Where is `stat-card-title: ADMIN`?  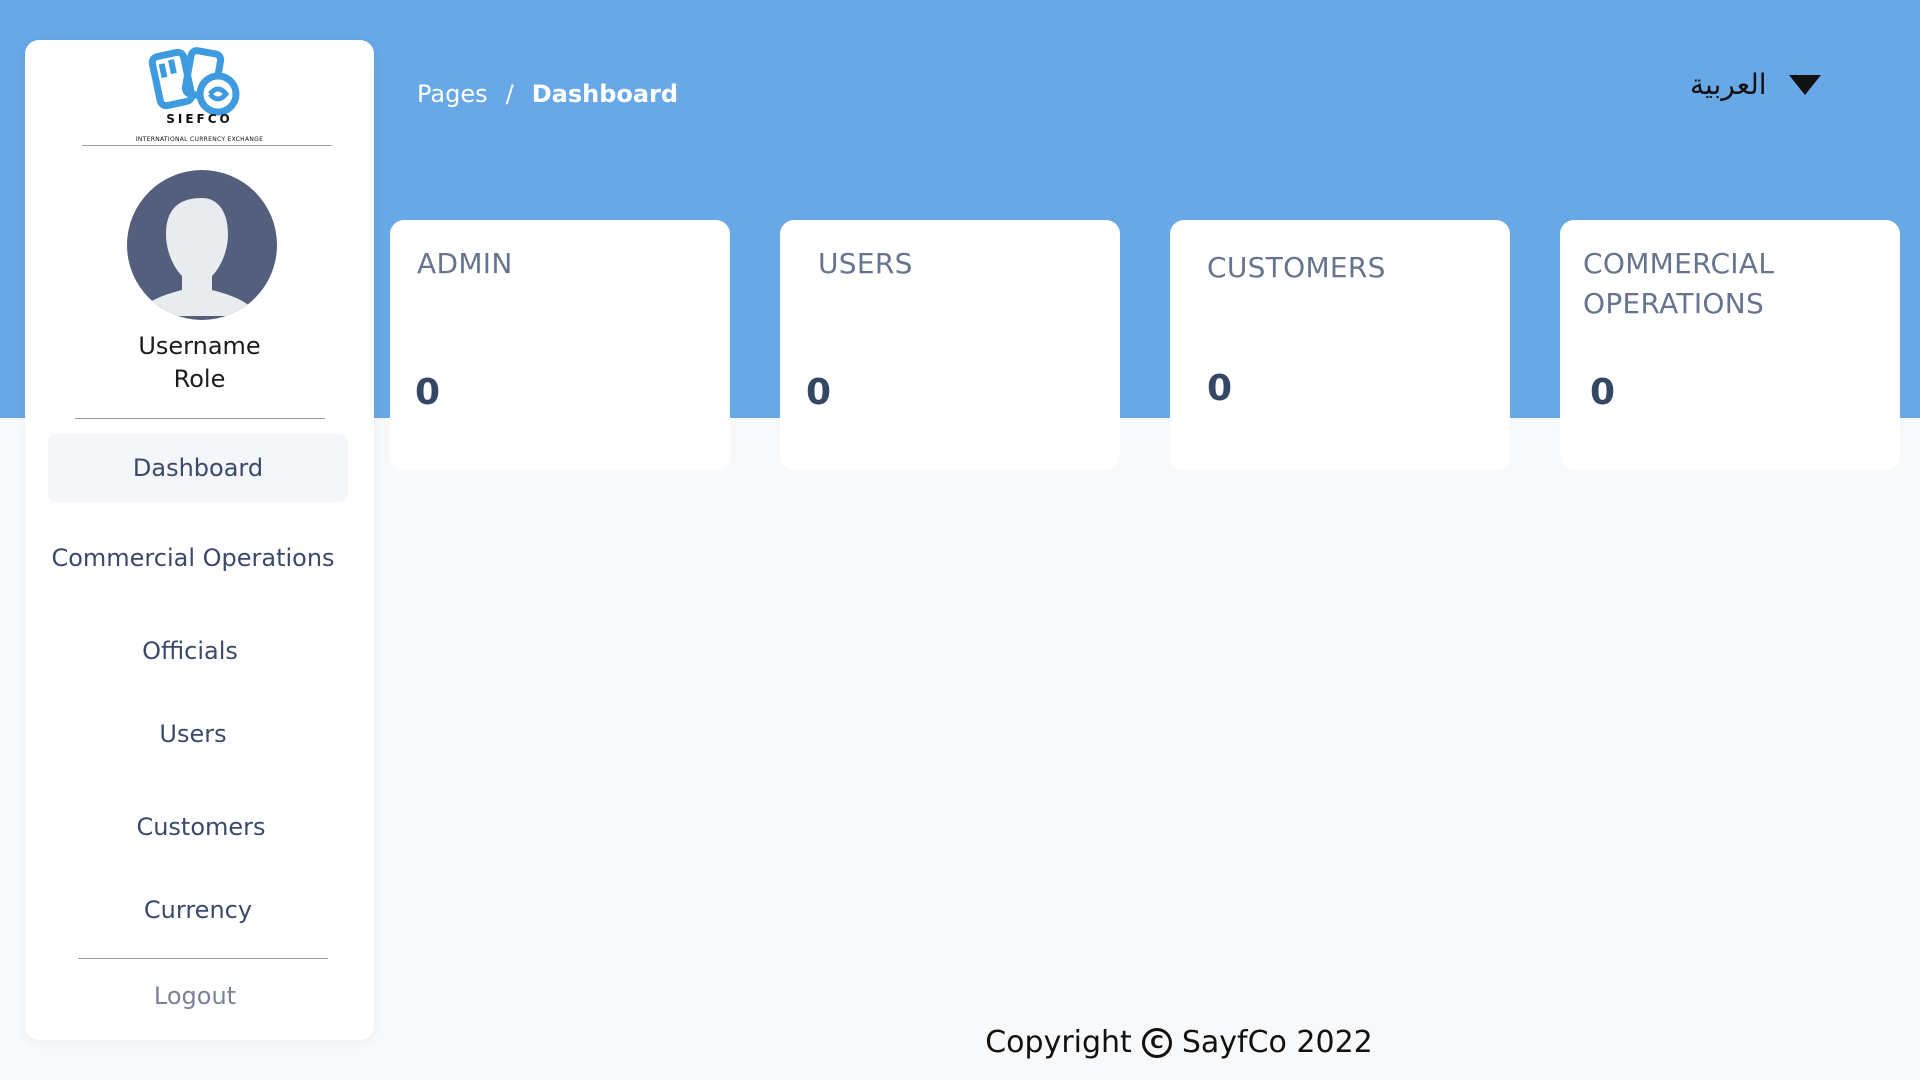
stat-card-title: ADMIN is located at coordinates (465, 263).